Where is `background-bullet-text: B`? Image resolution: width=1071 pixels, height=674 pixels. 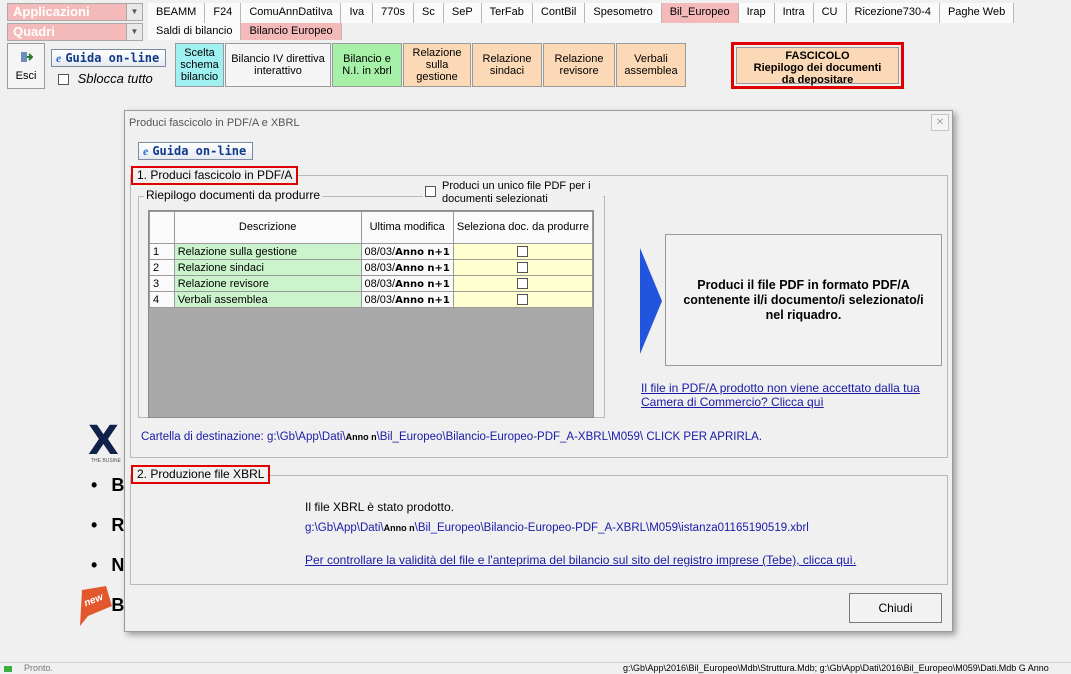
background-bullet-text: B is located at coordinates (118, 485).